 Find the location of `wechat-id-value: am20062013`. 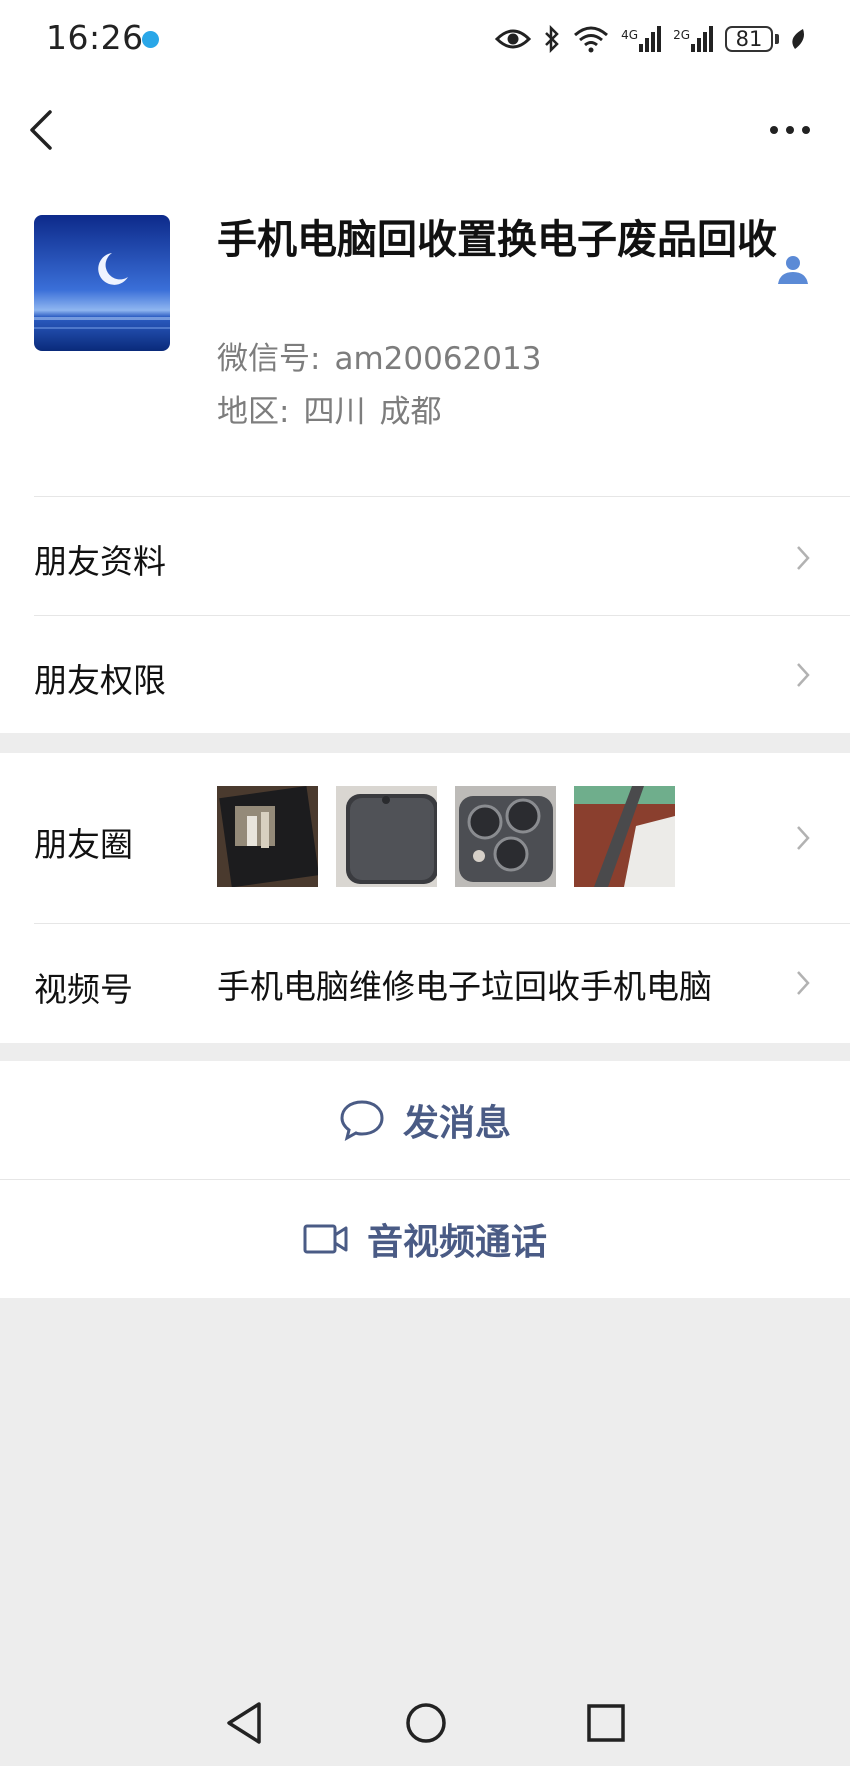

wechat-id-value: am20062013 is located at coordinates (438, 359).